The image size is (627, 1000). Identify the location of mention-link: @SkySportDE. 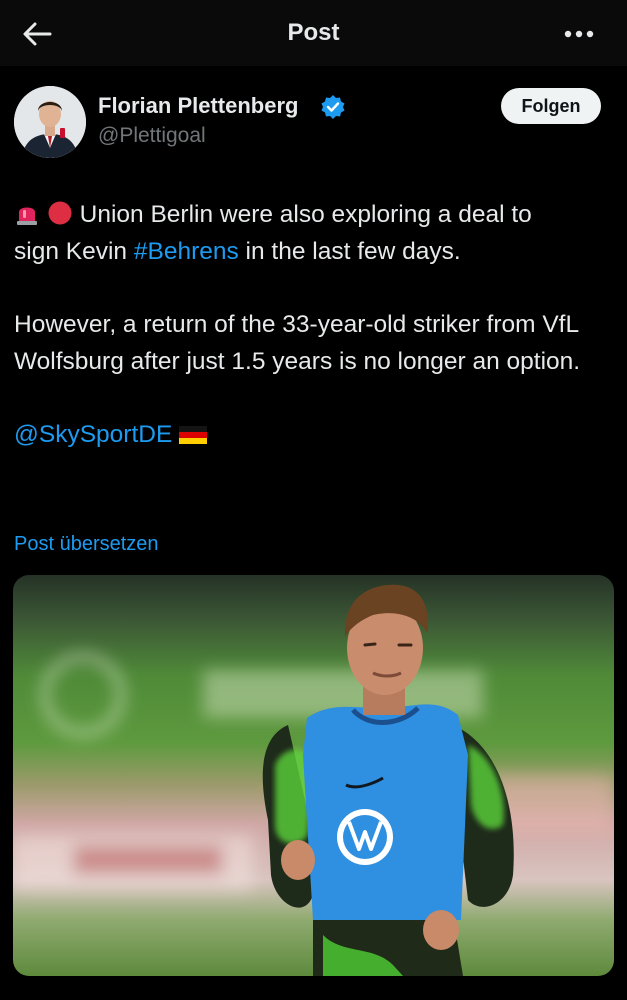
(93, 434).